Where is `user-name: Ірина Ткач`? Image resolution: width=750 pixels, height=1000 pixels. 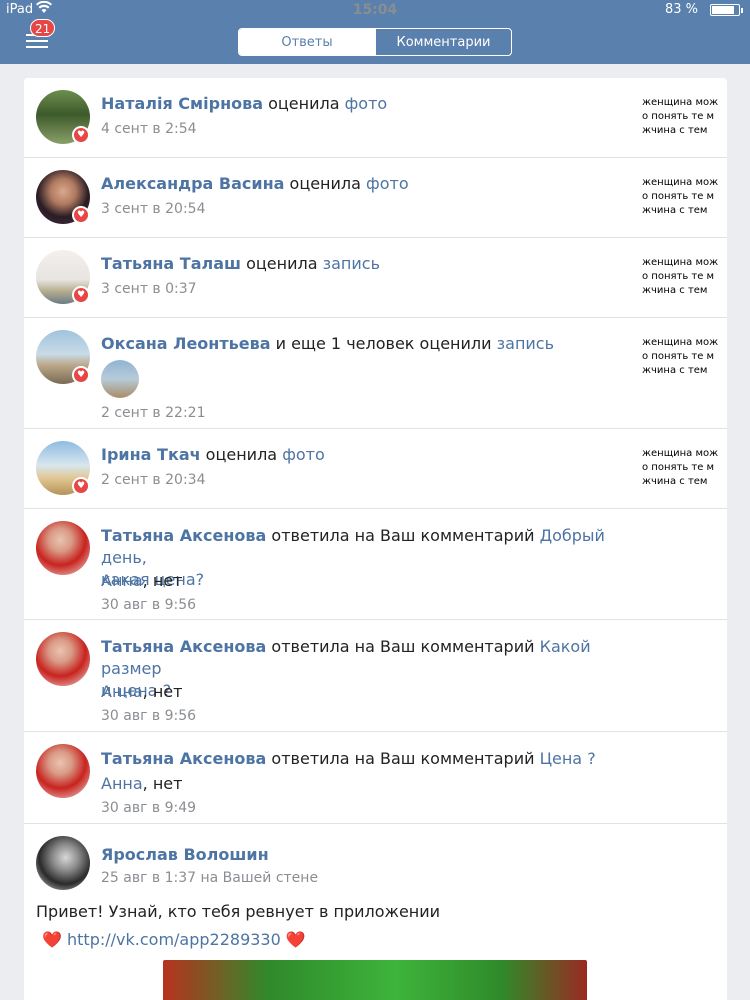 user-name: Ірина Ткач is located at coordinates (151, 454).